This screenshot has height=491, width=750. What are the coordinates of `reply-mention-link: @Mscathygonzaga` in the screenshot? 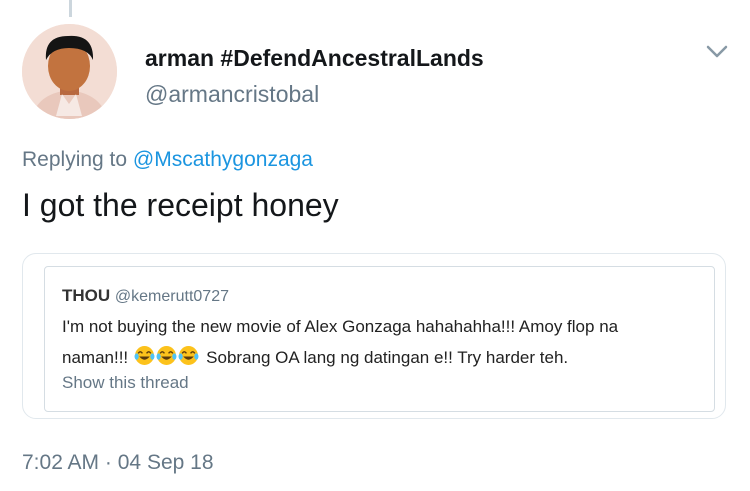 It's located at (223, 159).